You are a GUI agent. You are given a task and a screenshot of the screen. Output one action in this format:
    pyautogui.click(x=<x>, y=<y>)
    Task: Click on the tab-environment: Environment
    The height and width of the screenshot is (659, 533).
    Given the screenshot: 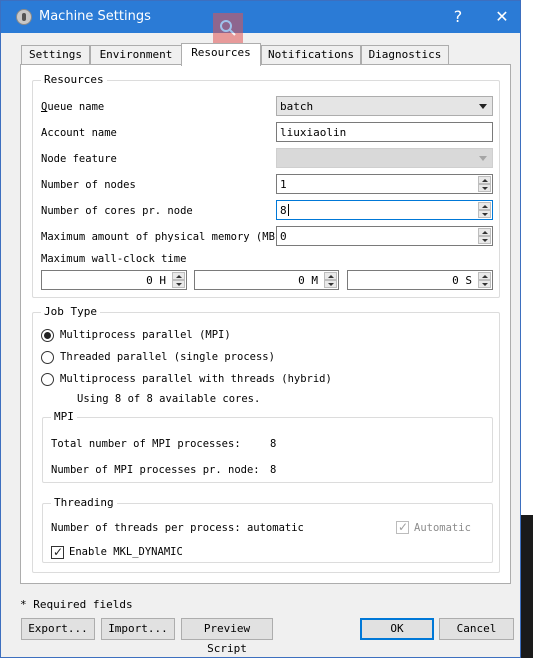 What is the action you would take?
    pyautogui.click(x=136, y=55)
    